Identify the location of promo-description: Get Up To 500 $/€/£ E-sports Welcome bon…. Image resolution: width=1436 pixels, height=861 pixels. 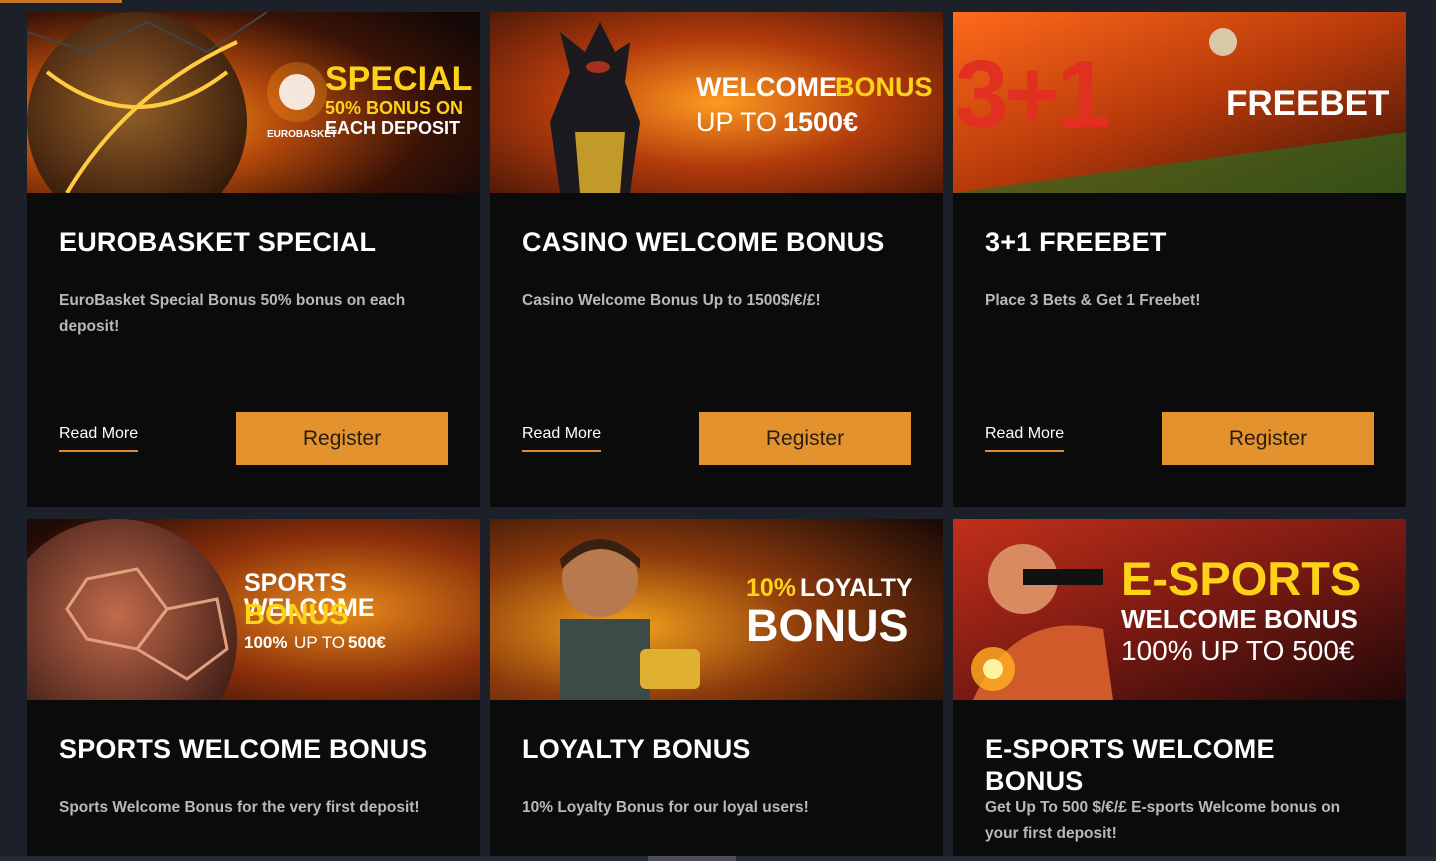
(1163, 820).